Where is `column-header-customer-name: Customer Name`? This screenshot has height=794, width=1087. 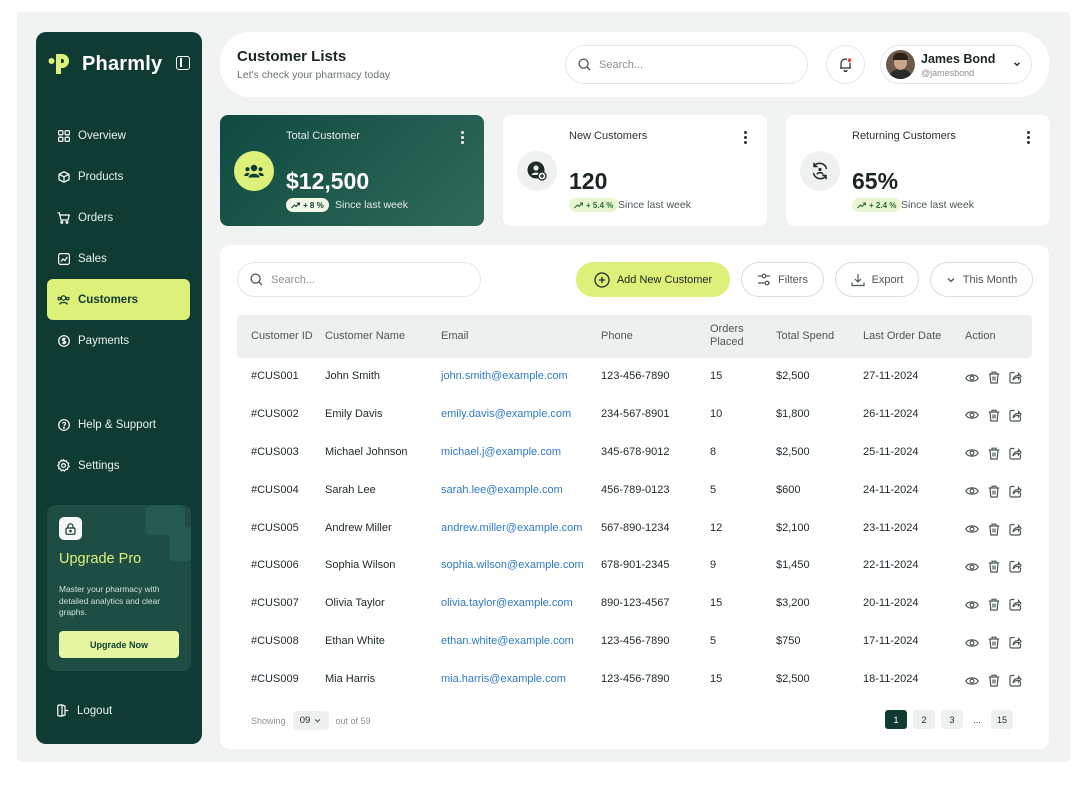
column-header-customer-name: Customer Name is located at coordinates (365, 336).